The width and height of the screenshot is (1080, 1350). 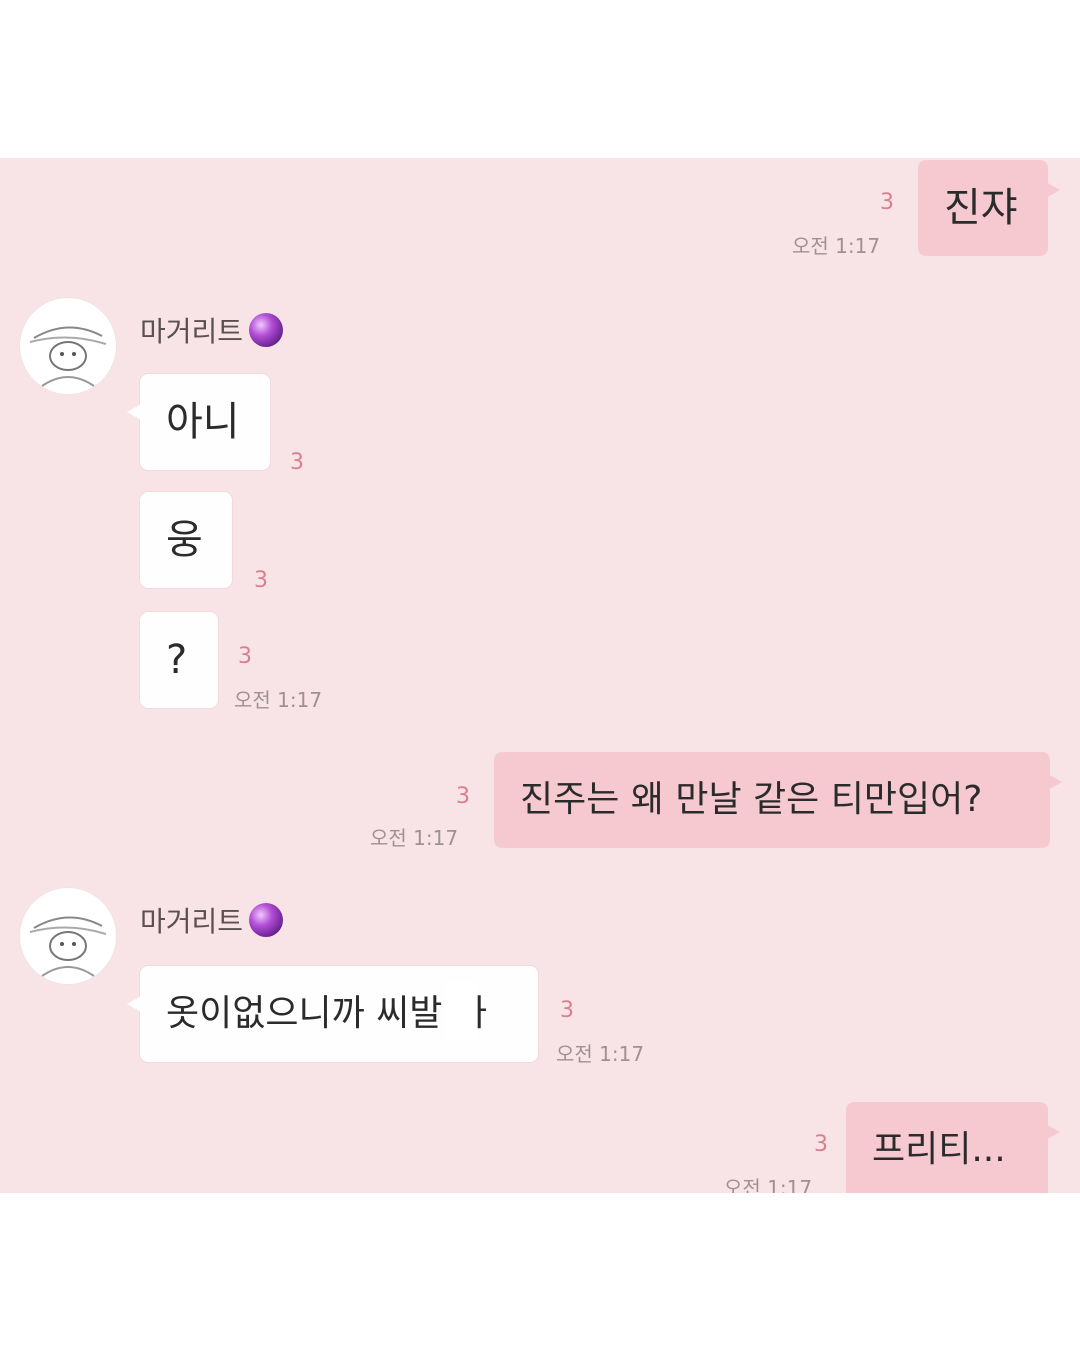 I want to click on message-text: 웅, so click(x=184, y=540).